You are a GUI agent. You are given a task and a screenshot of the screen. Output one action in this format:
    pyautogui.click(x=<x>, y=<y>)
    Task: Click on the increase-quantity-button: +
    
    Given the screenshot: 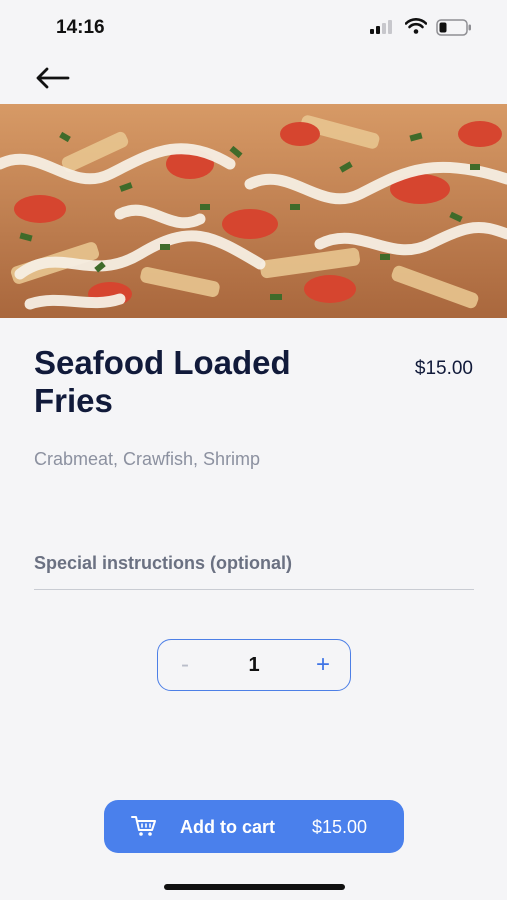 What is the action you would take?
    pyautogui.click(x=323, y=665)
    